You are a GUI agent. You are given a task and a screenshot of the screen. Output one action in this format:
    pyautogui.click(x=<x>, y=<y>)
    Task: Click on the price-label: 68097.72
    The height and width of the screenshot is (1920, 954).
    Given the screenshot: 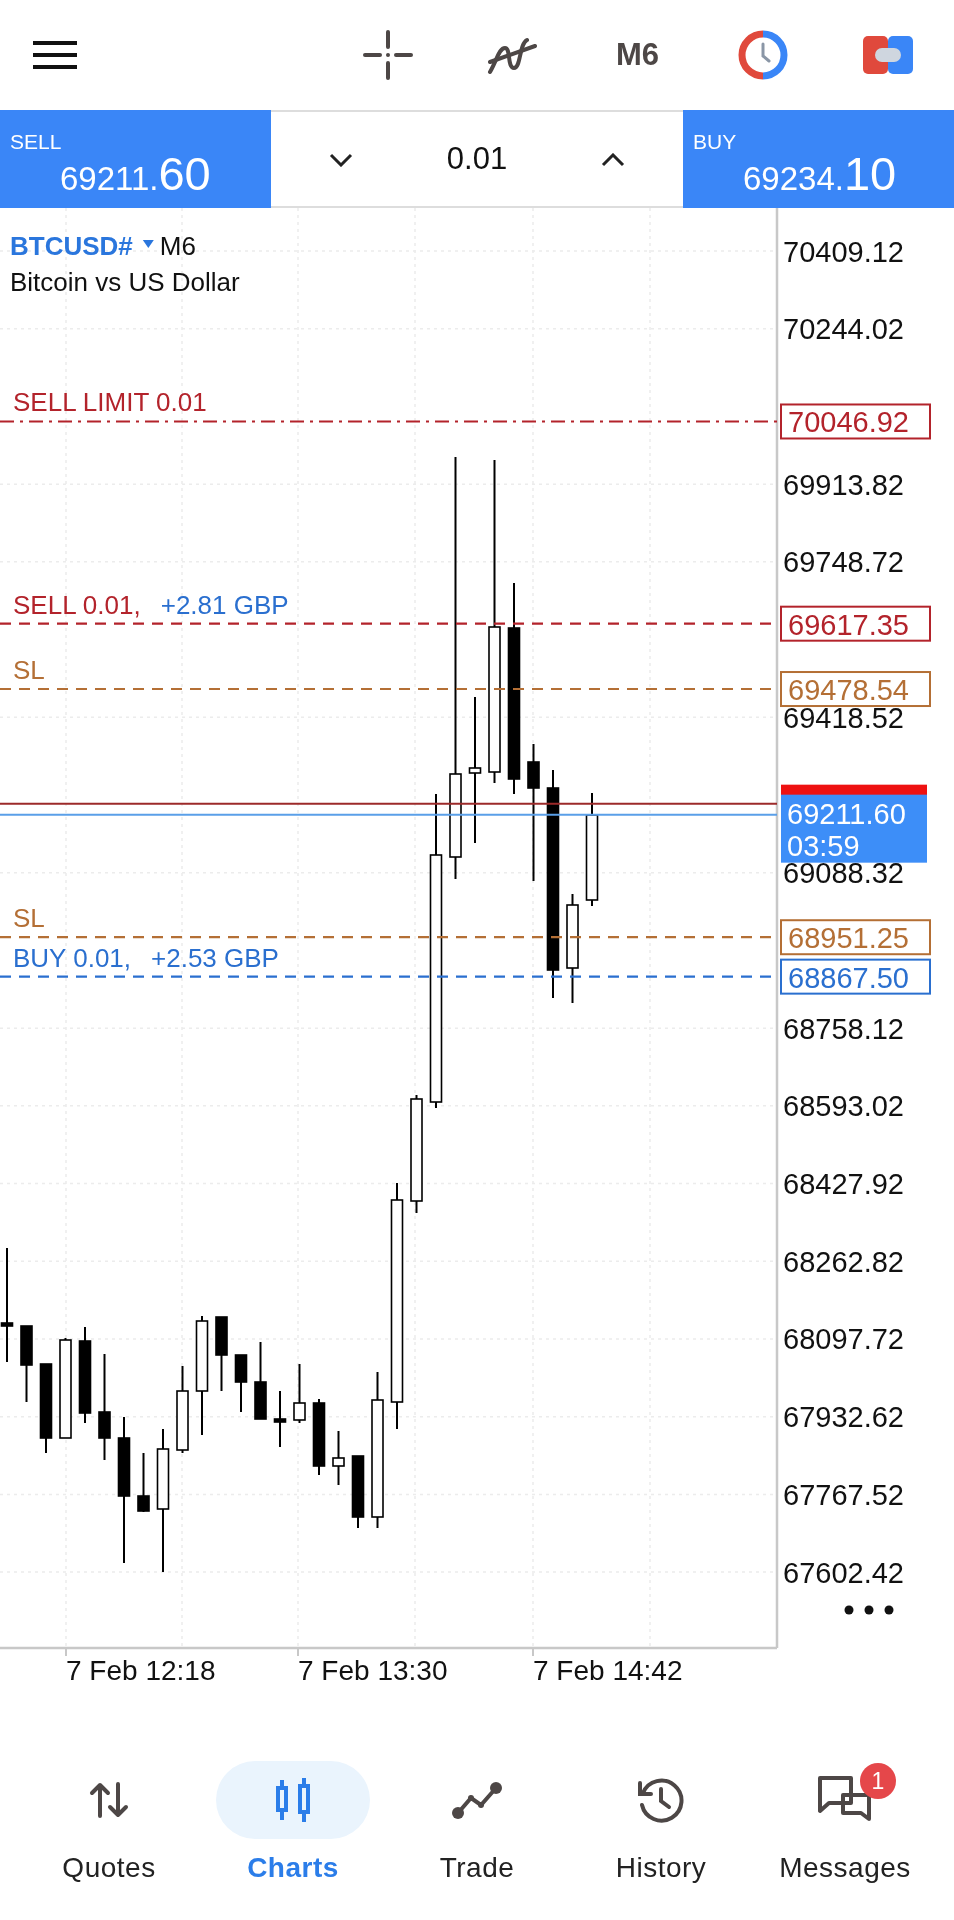 What is the action you would take?
    pyautogui.click(x=843, y=1339)
    